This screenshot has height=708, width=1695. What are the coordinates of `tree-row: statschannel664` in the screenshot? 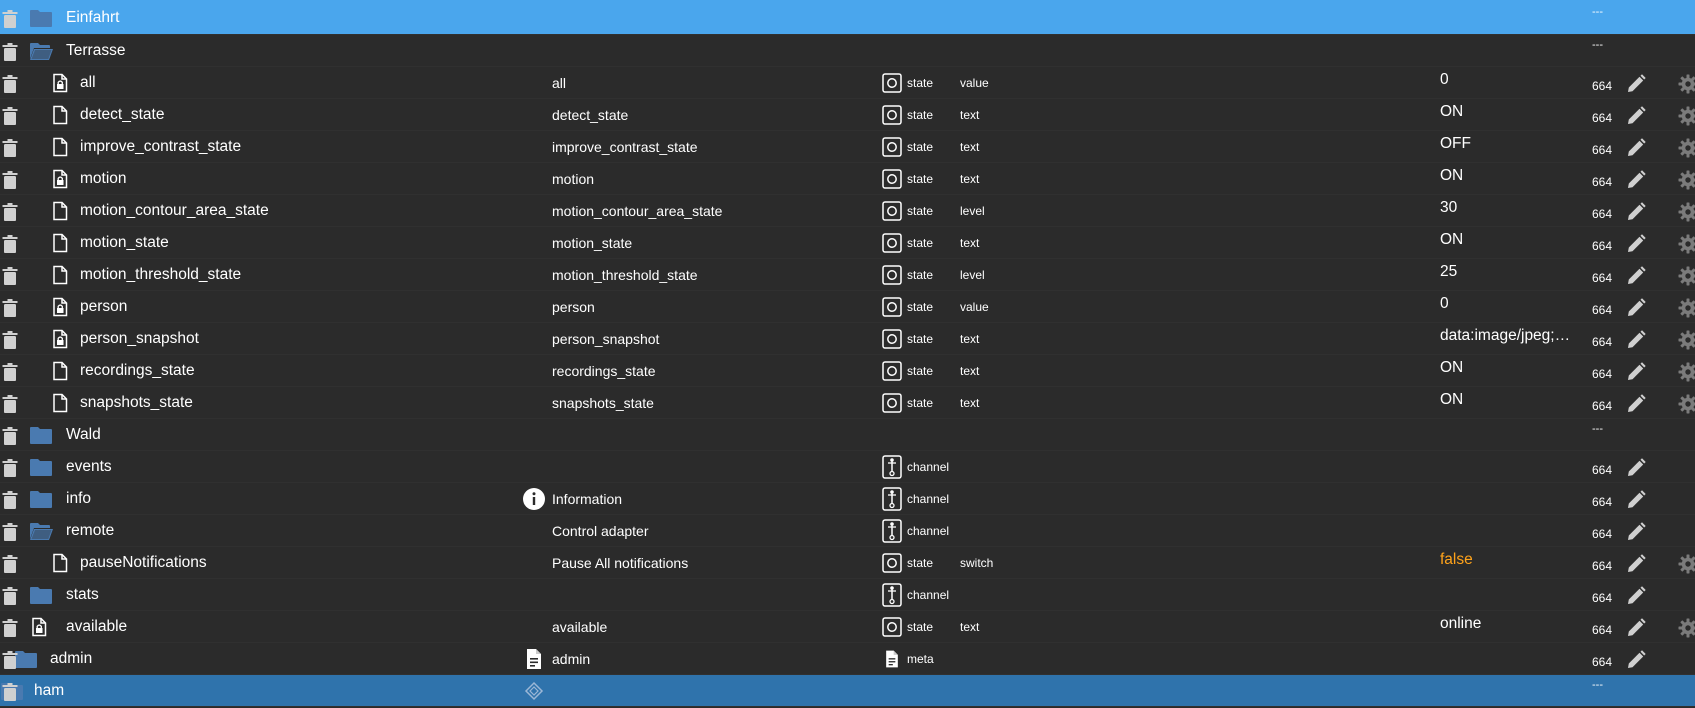 It's located at (847, 595).